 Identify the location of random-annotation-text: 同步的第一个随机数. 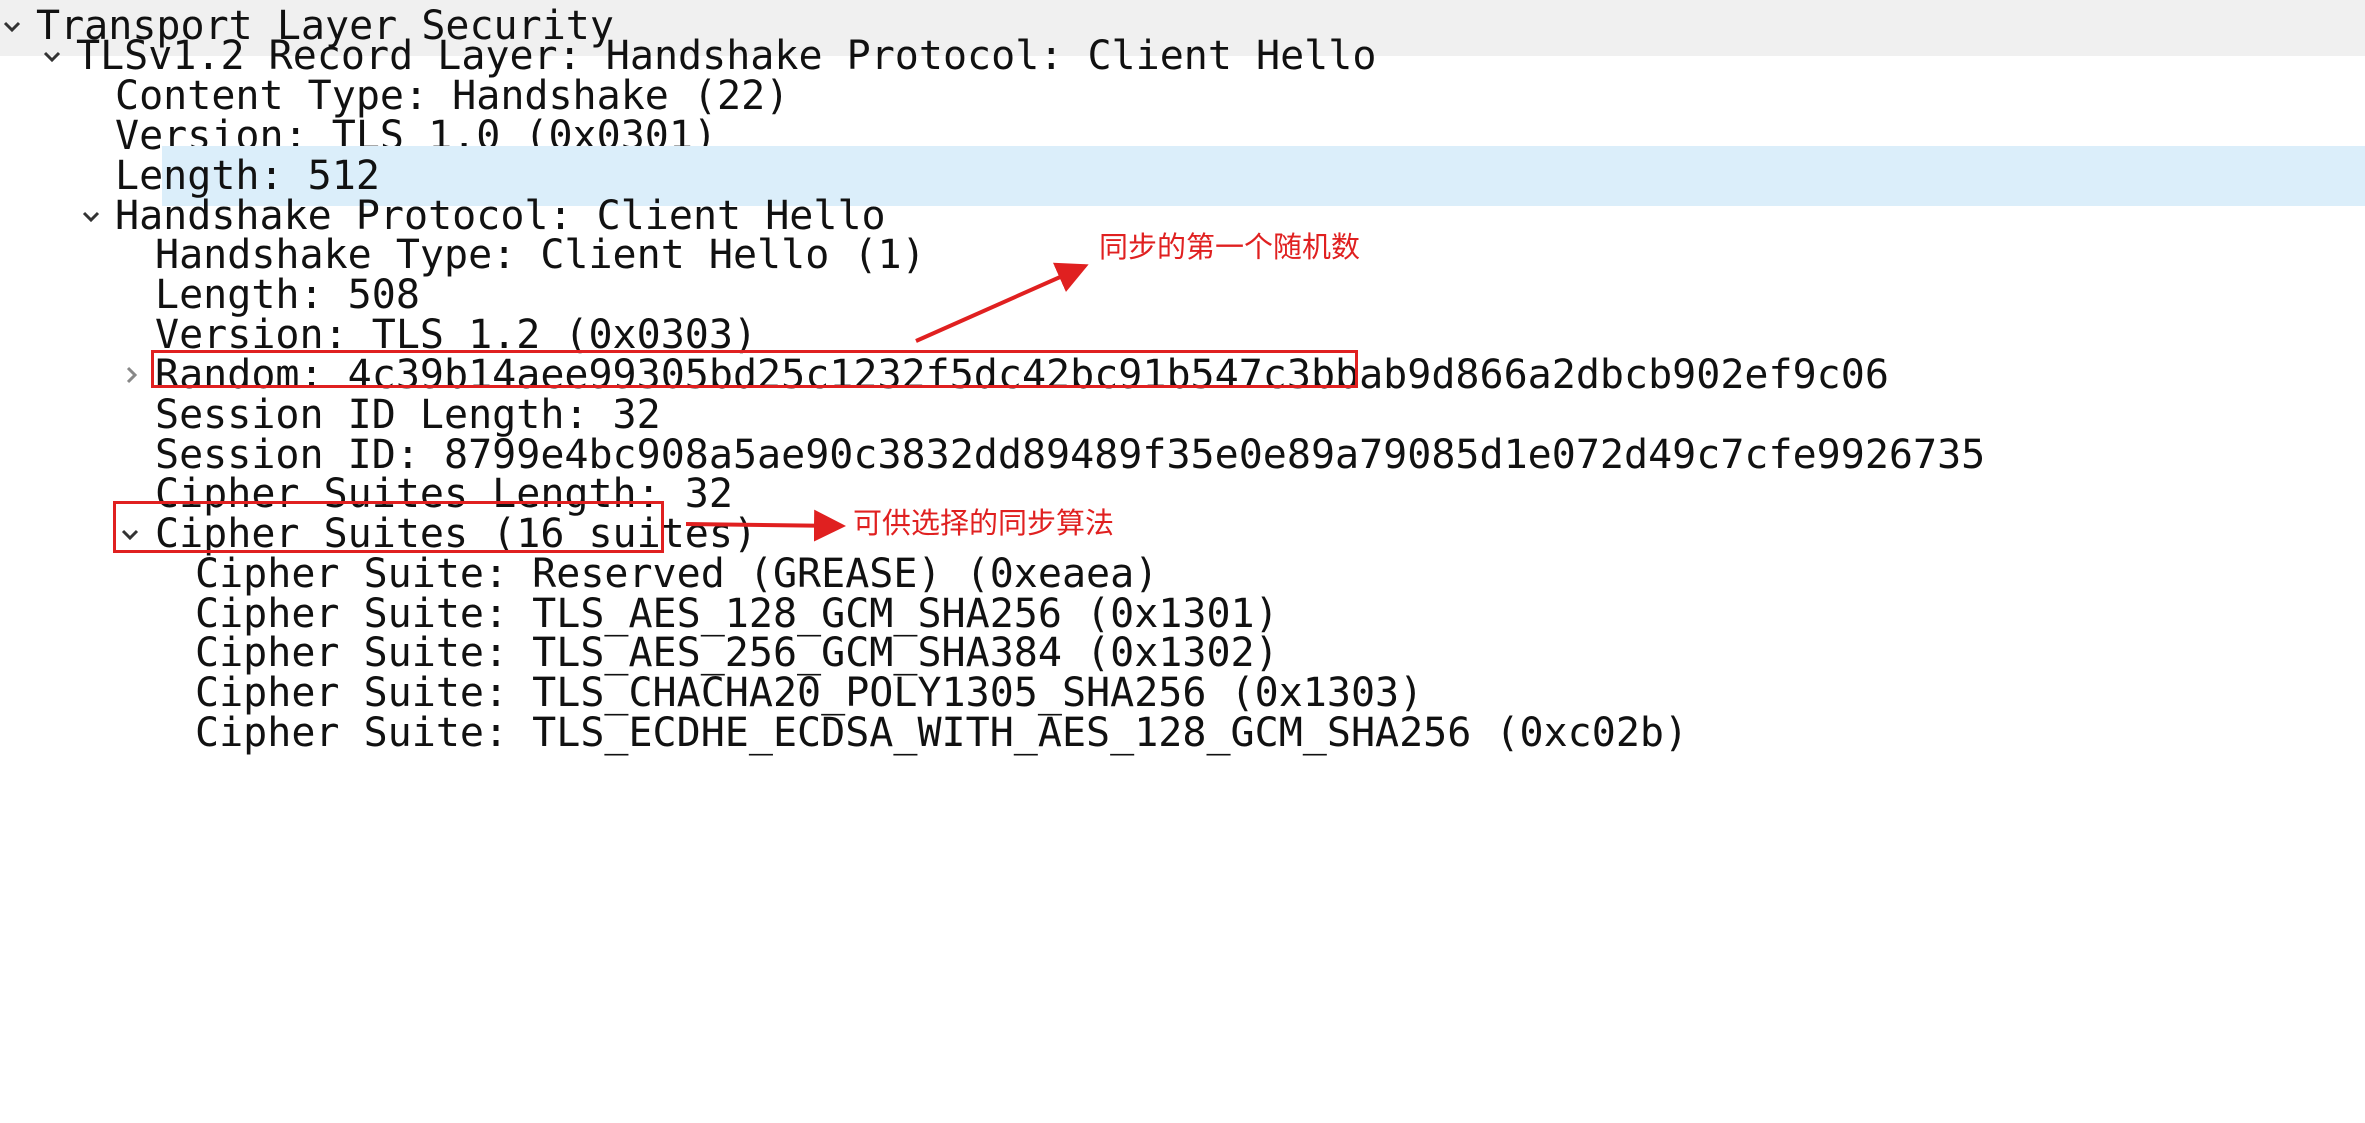
(1230, 247).